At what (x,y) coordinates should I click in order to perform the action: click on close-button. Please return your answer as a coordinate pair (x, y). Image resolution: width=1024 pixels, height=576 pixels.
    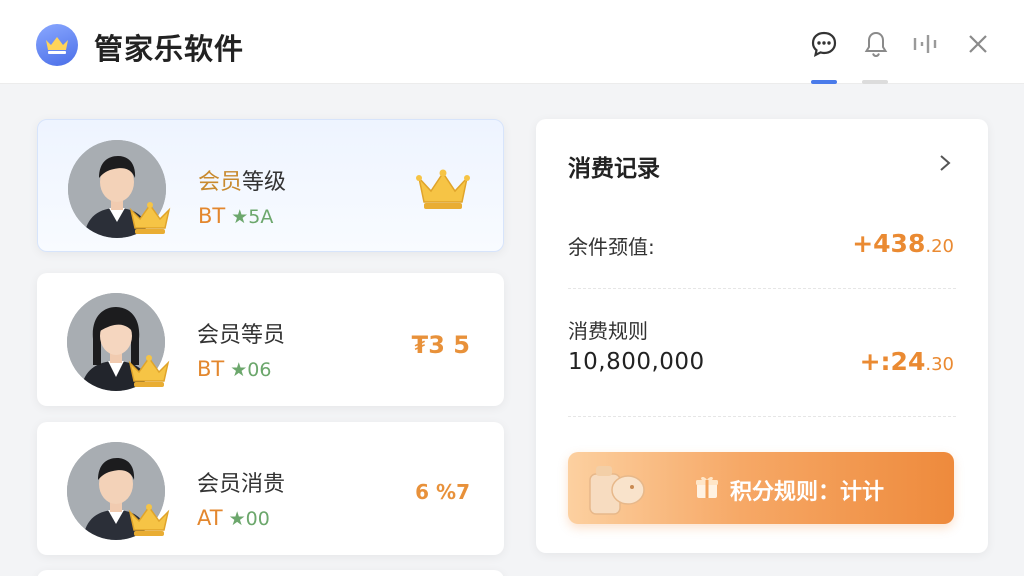
    Looking at the image, I should click on (978, 44).